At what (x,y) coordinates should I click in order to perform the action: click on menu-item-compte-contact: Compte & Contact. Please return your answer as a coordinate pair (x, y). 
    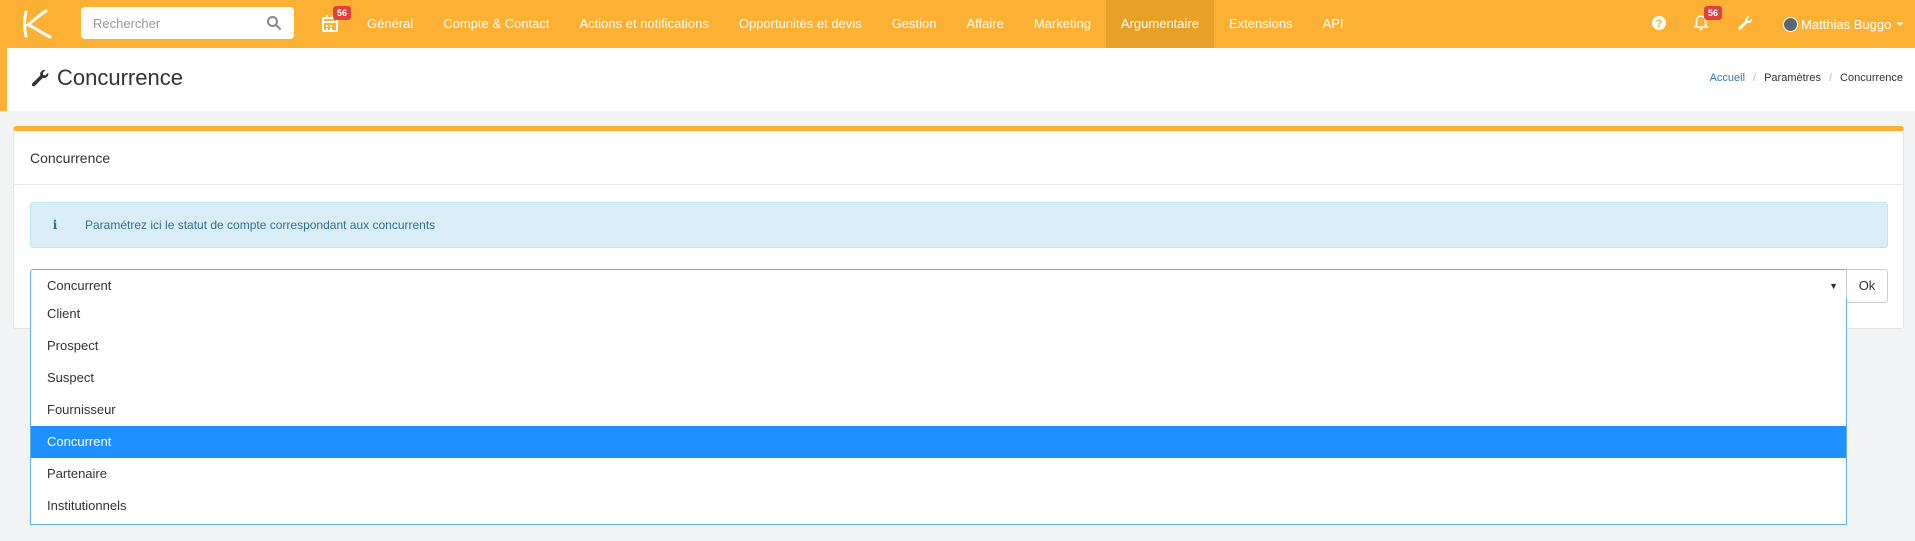
    Looking at the image, I should click on (496, 24).